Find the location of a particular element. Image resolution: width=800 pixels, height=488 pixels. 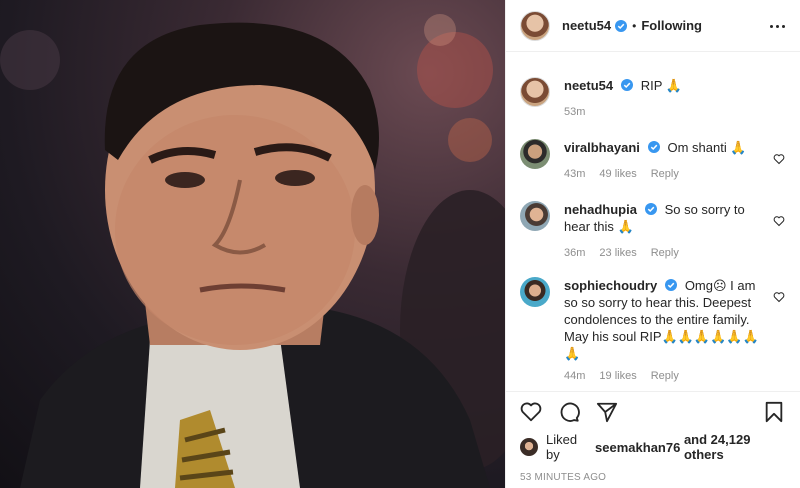

comment-username: sophiechoudry is located at coordinates (610, 285).